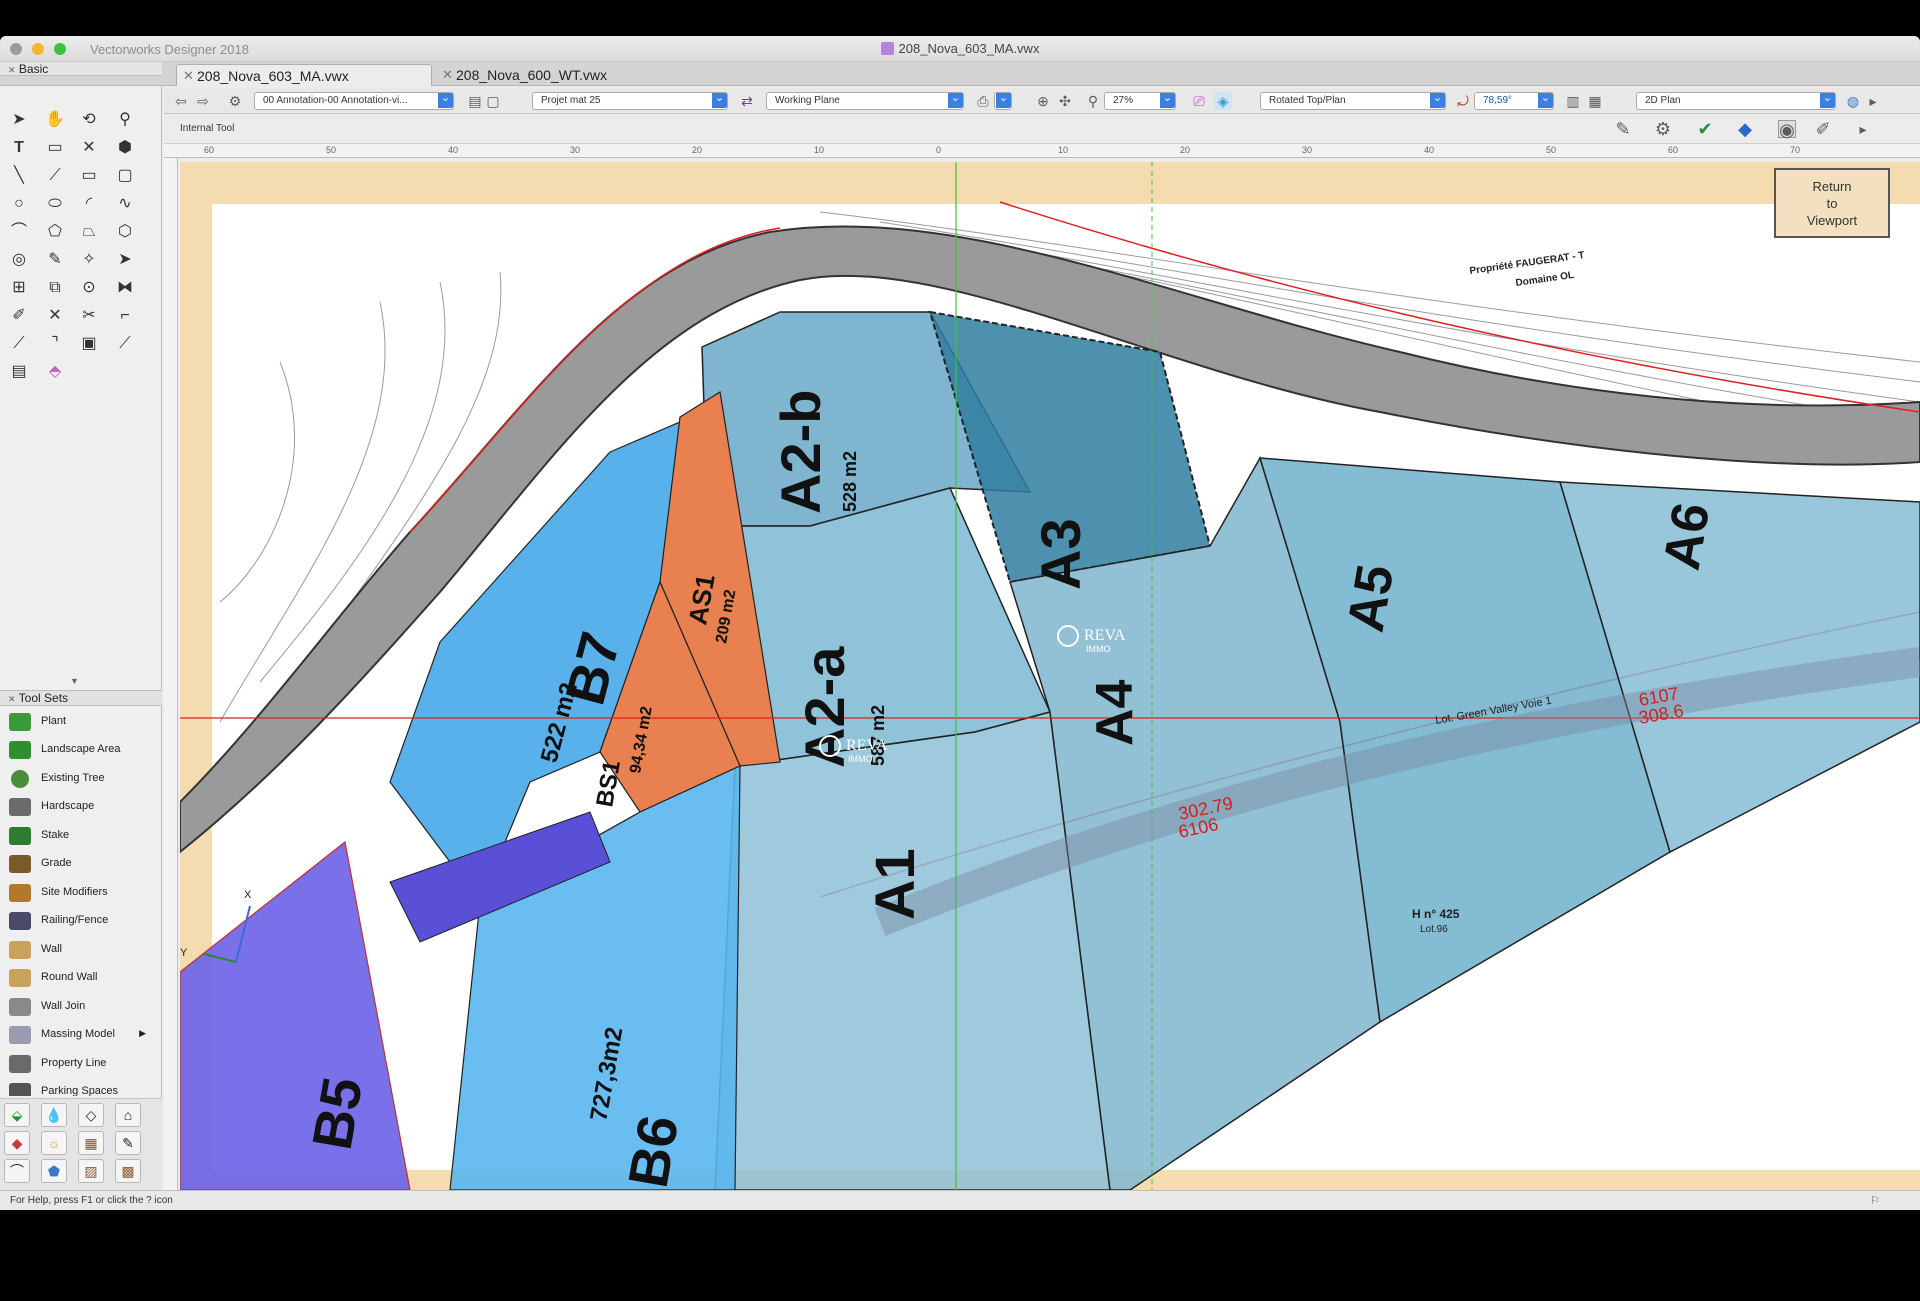 Image resolution: width=1920 pixels, height=1301 pixels. I want to click on toolset-wall-join: Wall Join, so click(80, 1007).